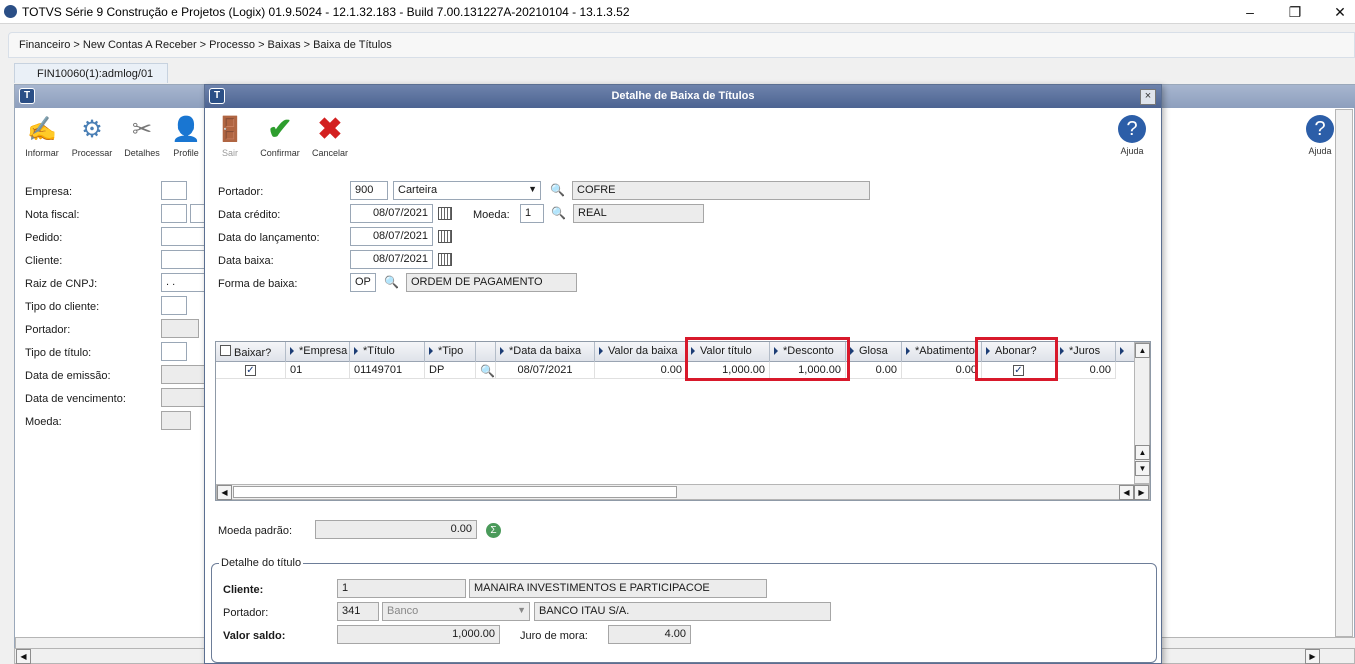 This screenshot has height=664, width=1355. I want to click on cancelar-button: ✖ Cancelar, so click(330, 137).